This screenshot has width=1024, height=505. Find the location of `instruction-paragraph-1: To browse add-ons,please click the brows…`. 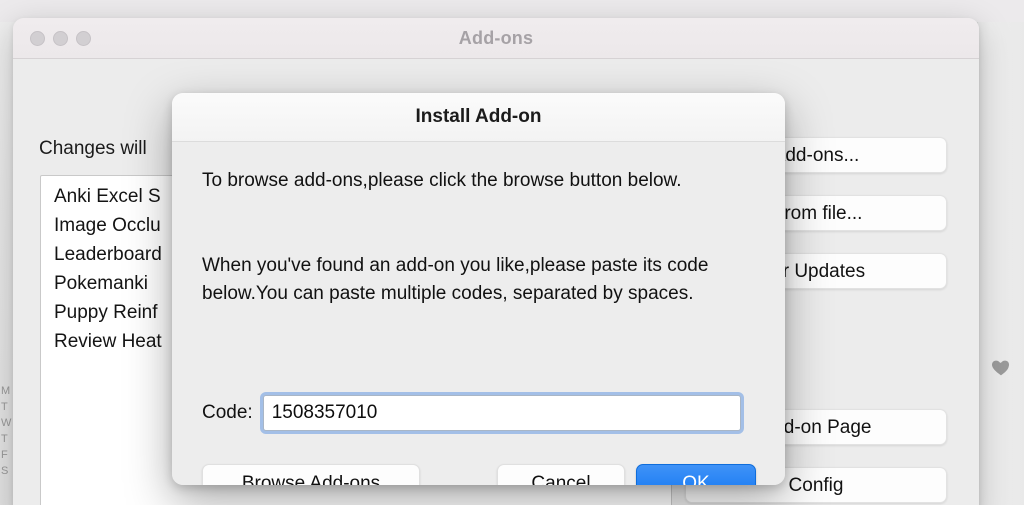

instruction-paragraph-1: To browse add-ons,please click the brows… is located at coordinates (442, 180).